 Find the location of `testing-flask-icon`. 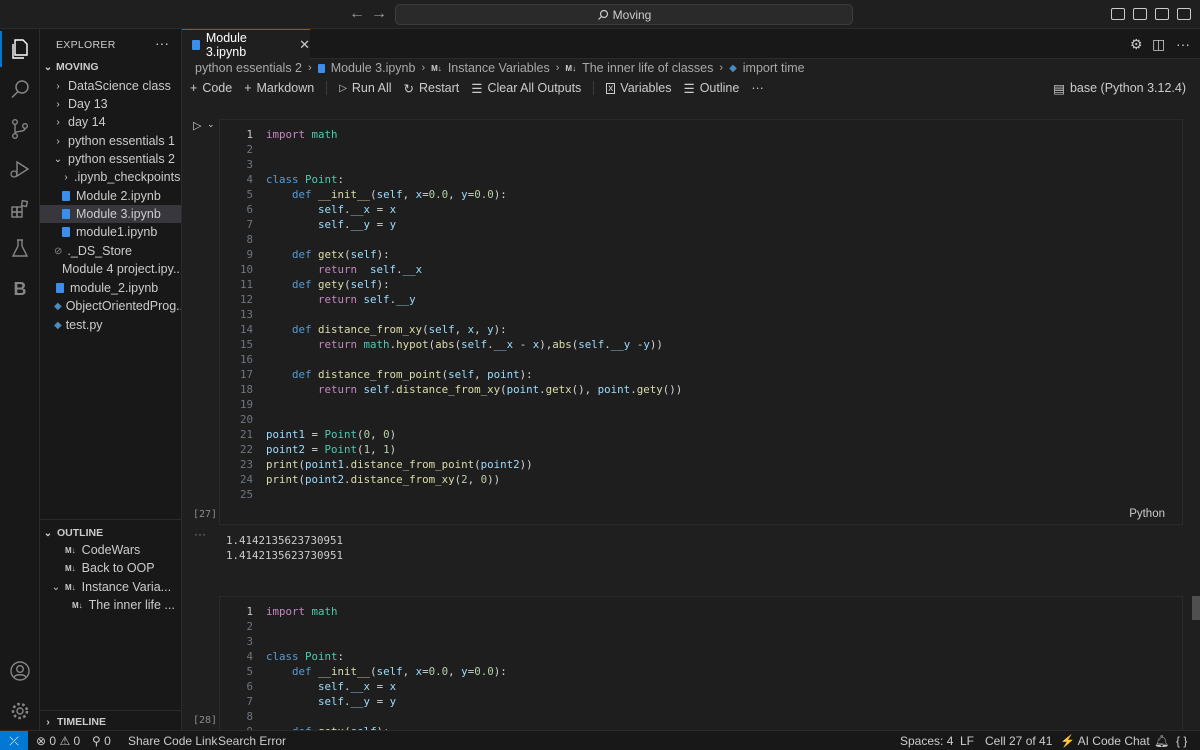

testing-flask-icon is located at coordinates (20, 249).